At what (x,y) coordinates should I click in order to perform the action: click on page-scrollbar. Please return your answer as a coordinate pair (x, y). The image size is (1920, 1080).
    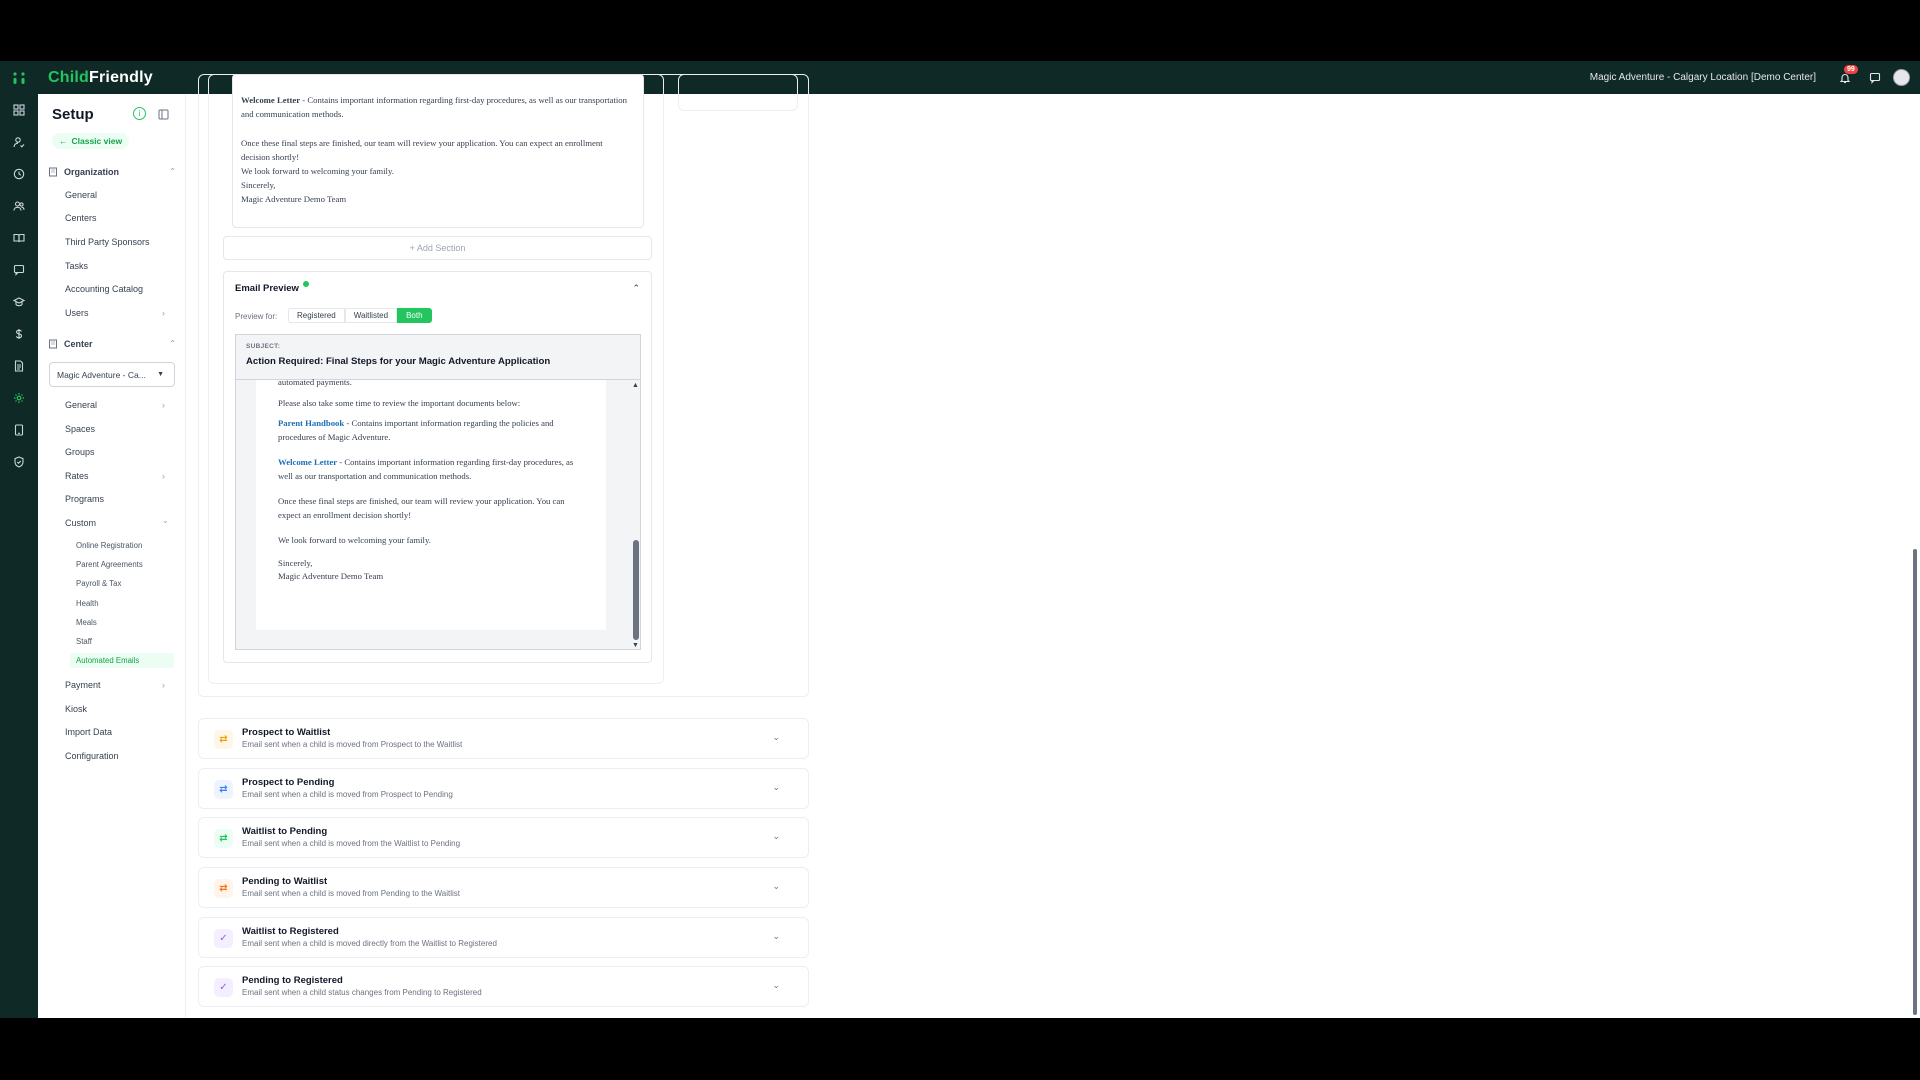
    Looking at the image, I should click on (1915, 556).